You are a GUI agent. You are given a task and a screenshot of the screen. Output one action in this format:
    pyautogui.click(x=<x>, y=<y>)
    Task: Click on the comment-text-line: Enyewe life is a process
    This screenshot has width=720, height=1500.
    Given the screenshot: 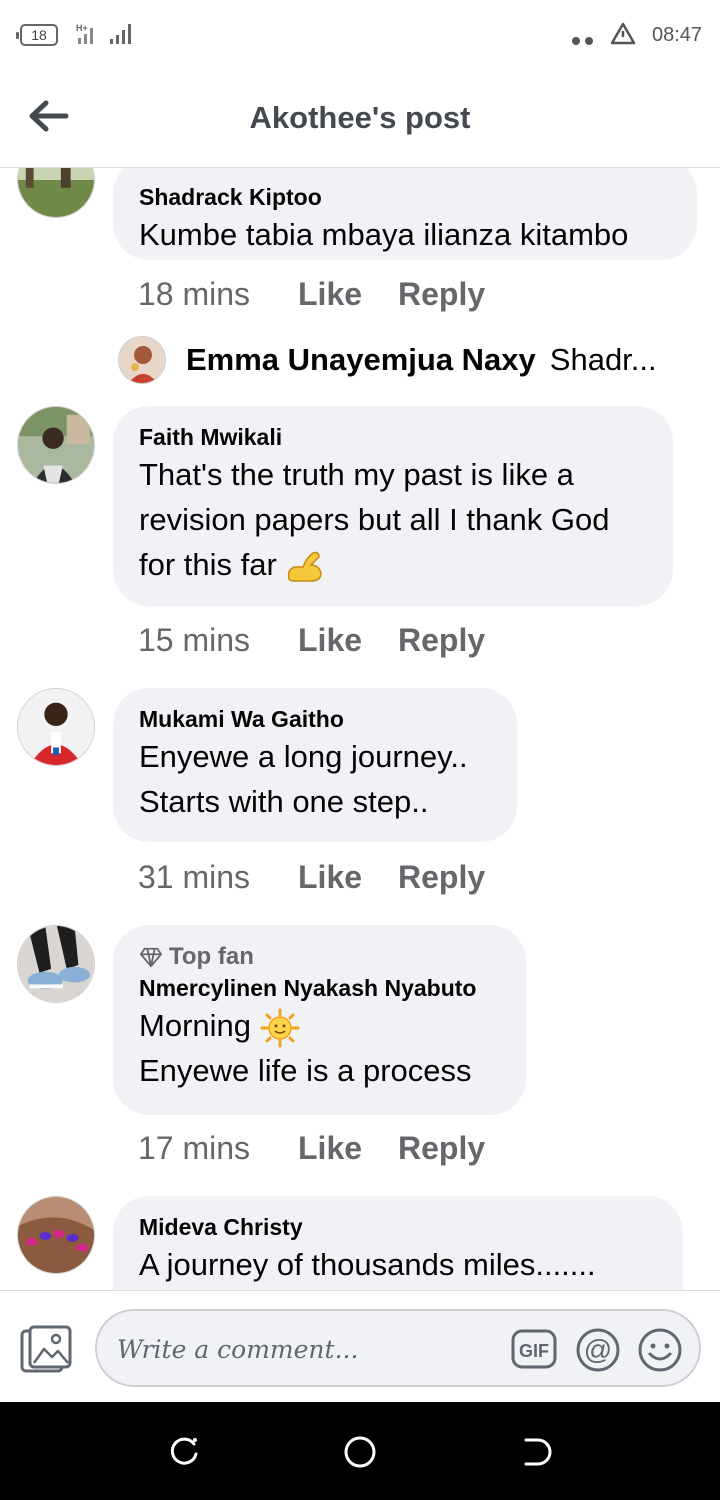 What is the action you would take?
    pyautogui.click(x=305, y=1070)
    